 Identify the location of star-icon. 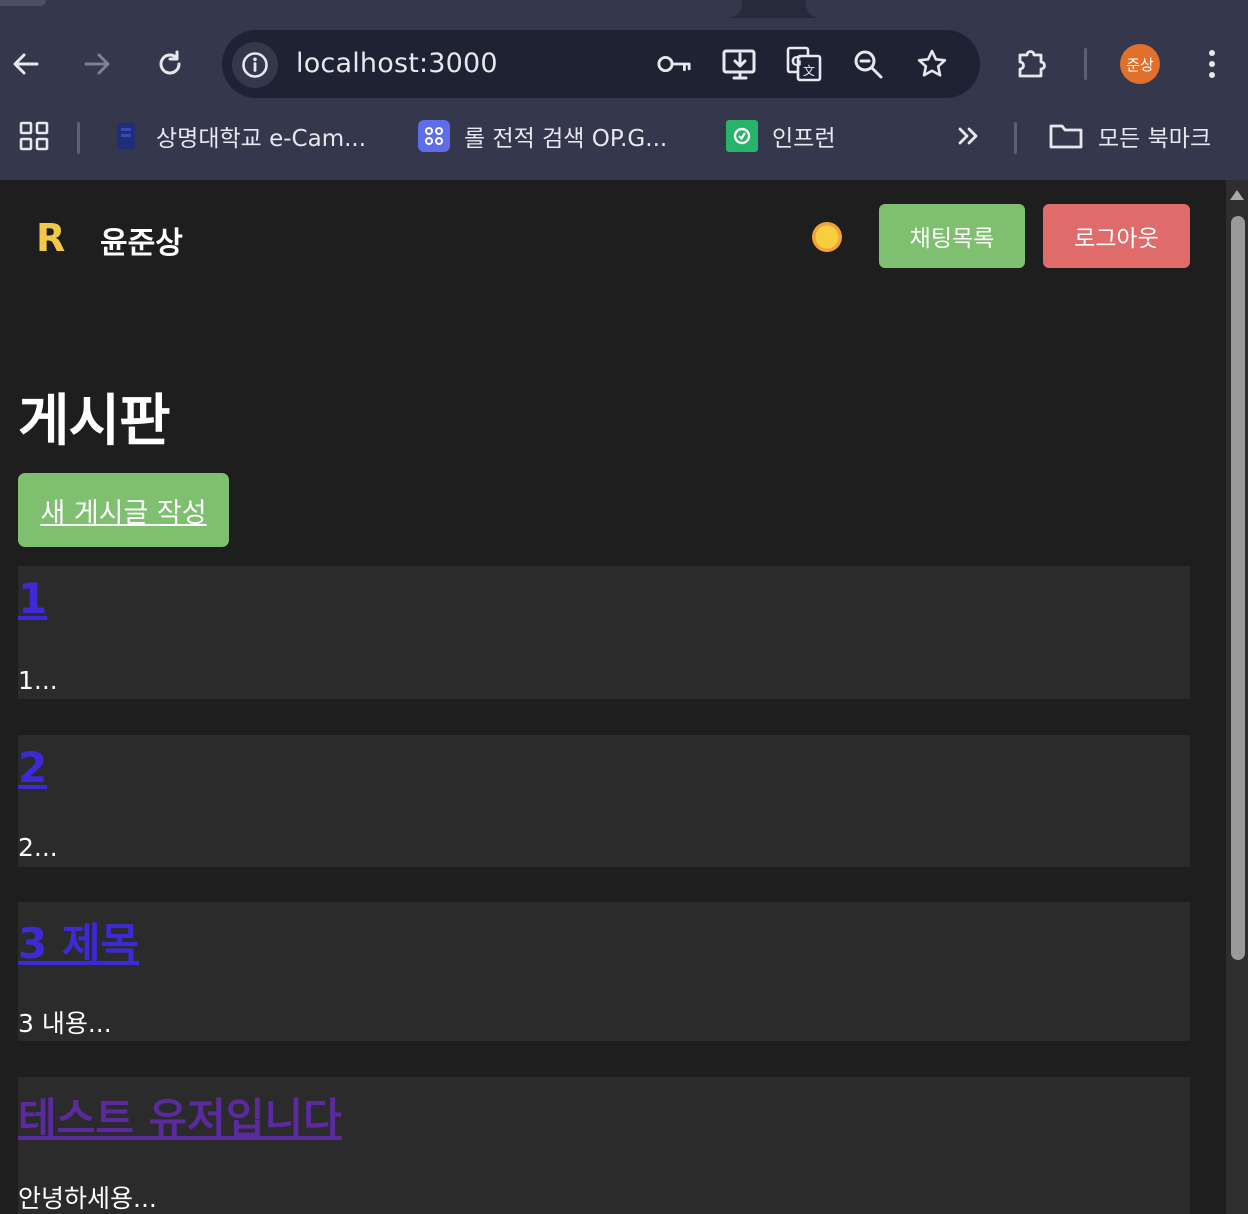
(932, 63).